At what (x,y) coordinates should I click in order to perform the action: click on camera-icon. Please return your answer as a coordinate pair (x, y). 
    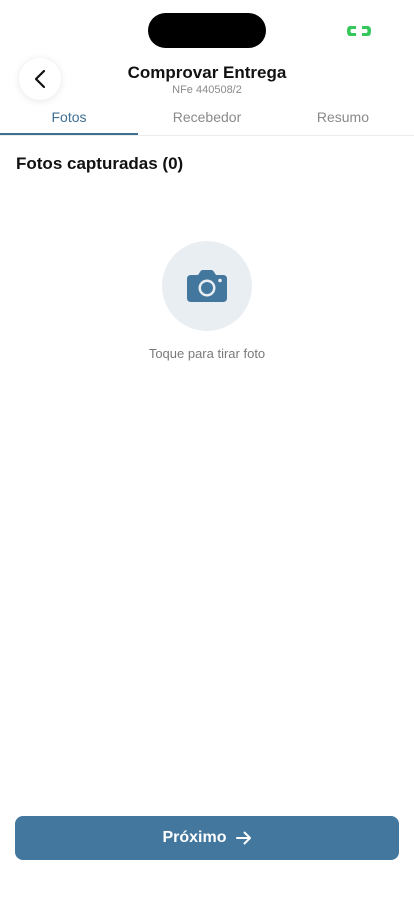
    Looking at the image, I should click on (207, 286).